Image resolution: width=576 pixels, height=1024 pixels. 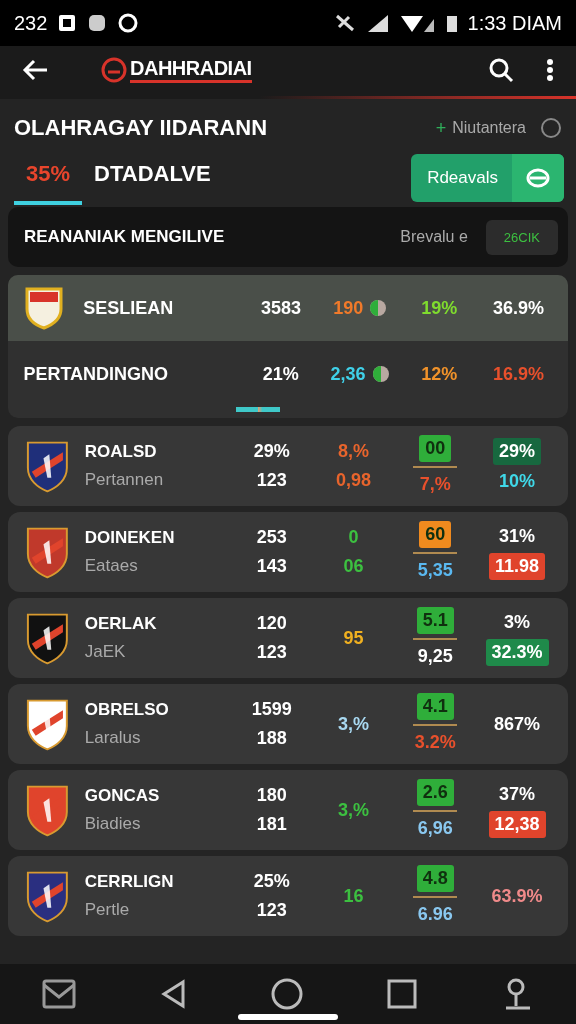 I want to click on tab: DTADALVE, so click(x=152, y=178).